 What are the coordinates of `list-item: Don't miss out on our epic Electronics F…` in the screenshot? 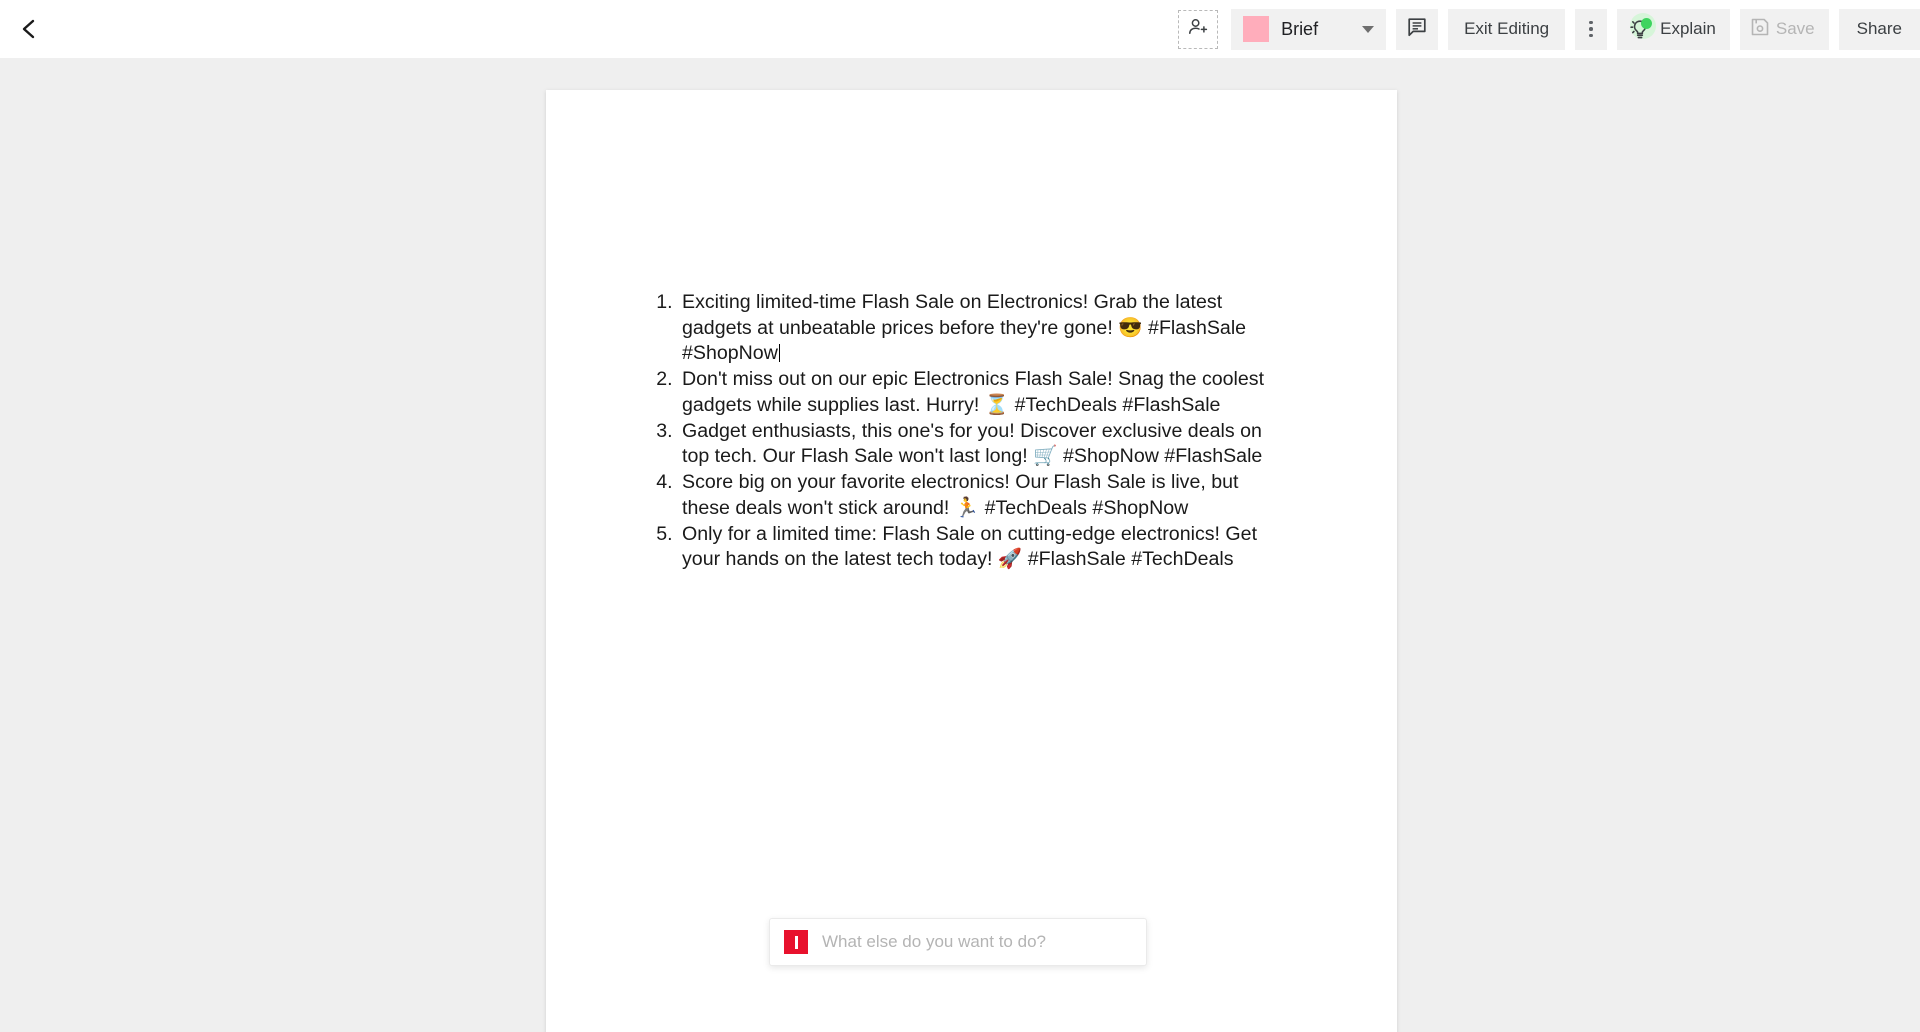 It's located at (978, 392).